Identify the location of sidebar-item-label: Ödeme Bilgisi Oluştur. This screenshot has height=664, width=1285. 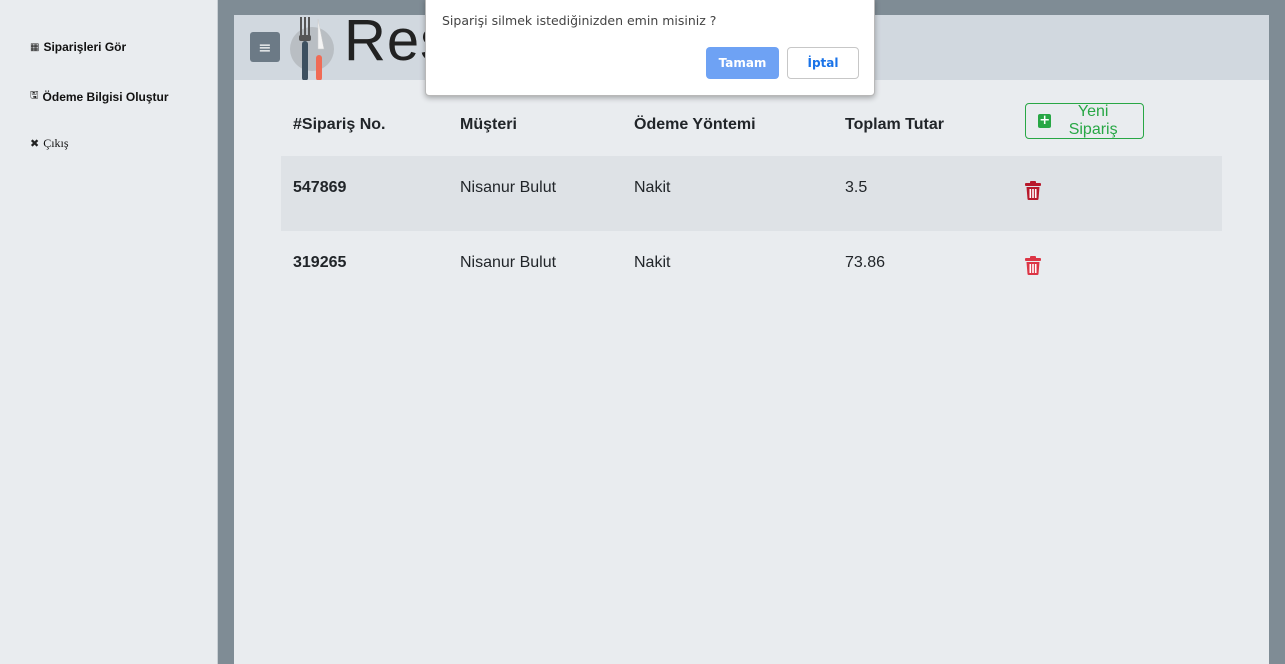
(105, 96).